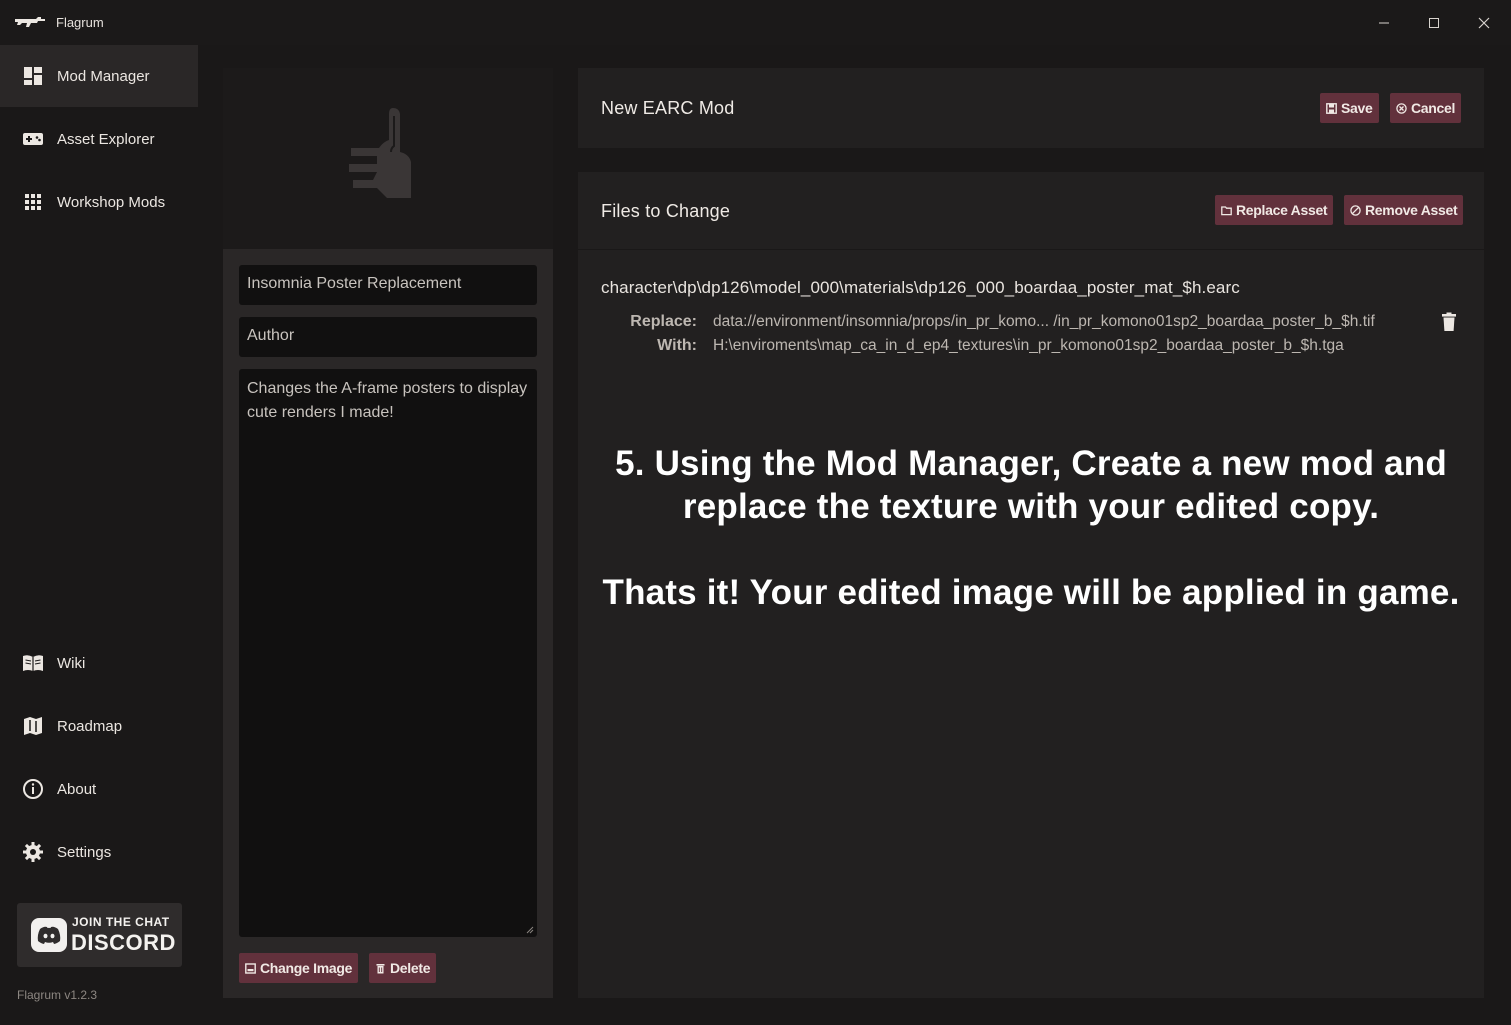 The width and height of the screenshot is (1511, 1025). What do you see at coordinates (57, 995) in the screenshot?
I see `app-version: Flagrum v1.2.3` at bounding box center [57, 995].